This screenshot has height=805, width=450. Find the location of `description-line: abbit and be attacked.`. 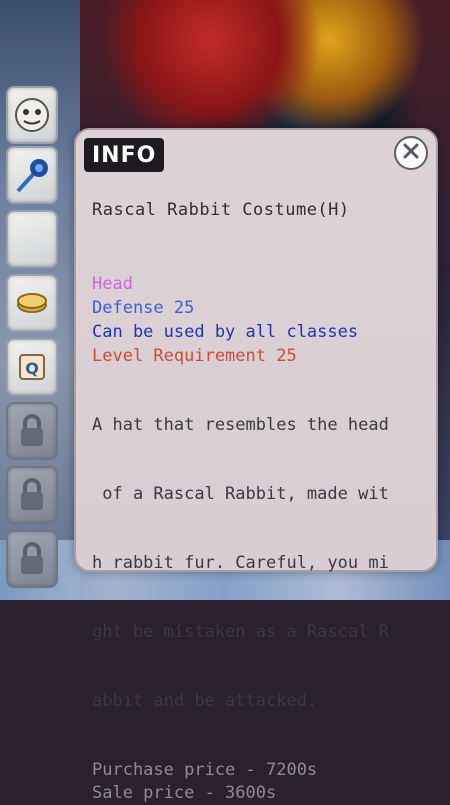

description-line: abbit and be attacked. is located at coordinates (205, 701).